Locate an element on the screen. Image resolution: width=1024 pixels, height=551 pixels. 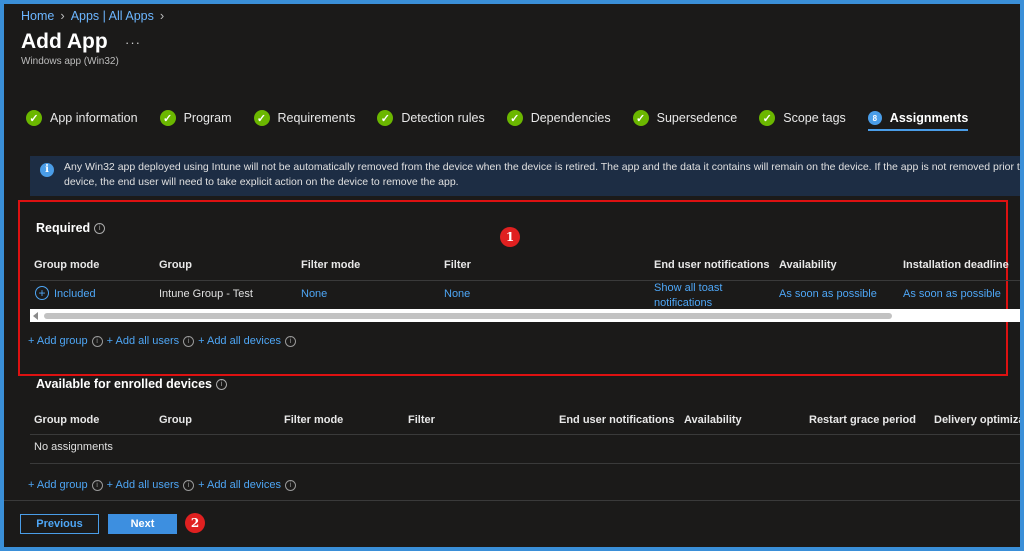
scroll-left-icon is located at coordinates (35, 316).